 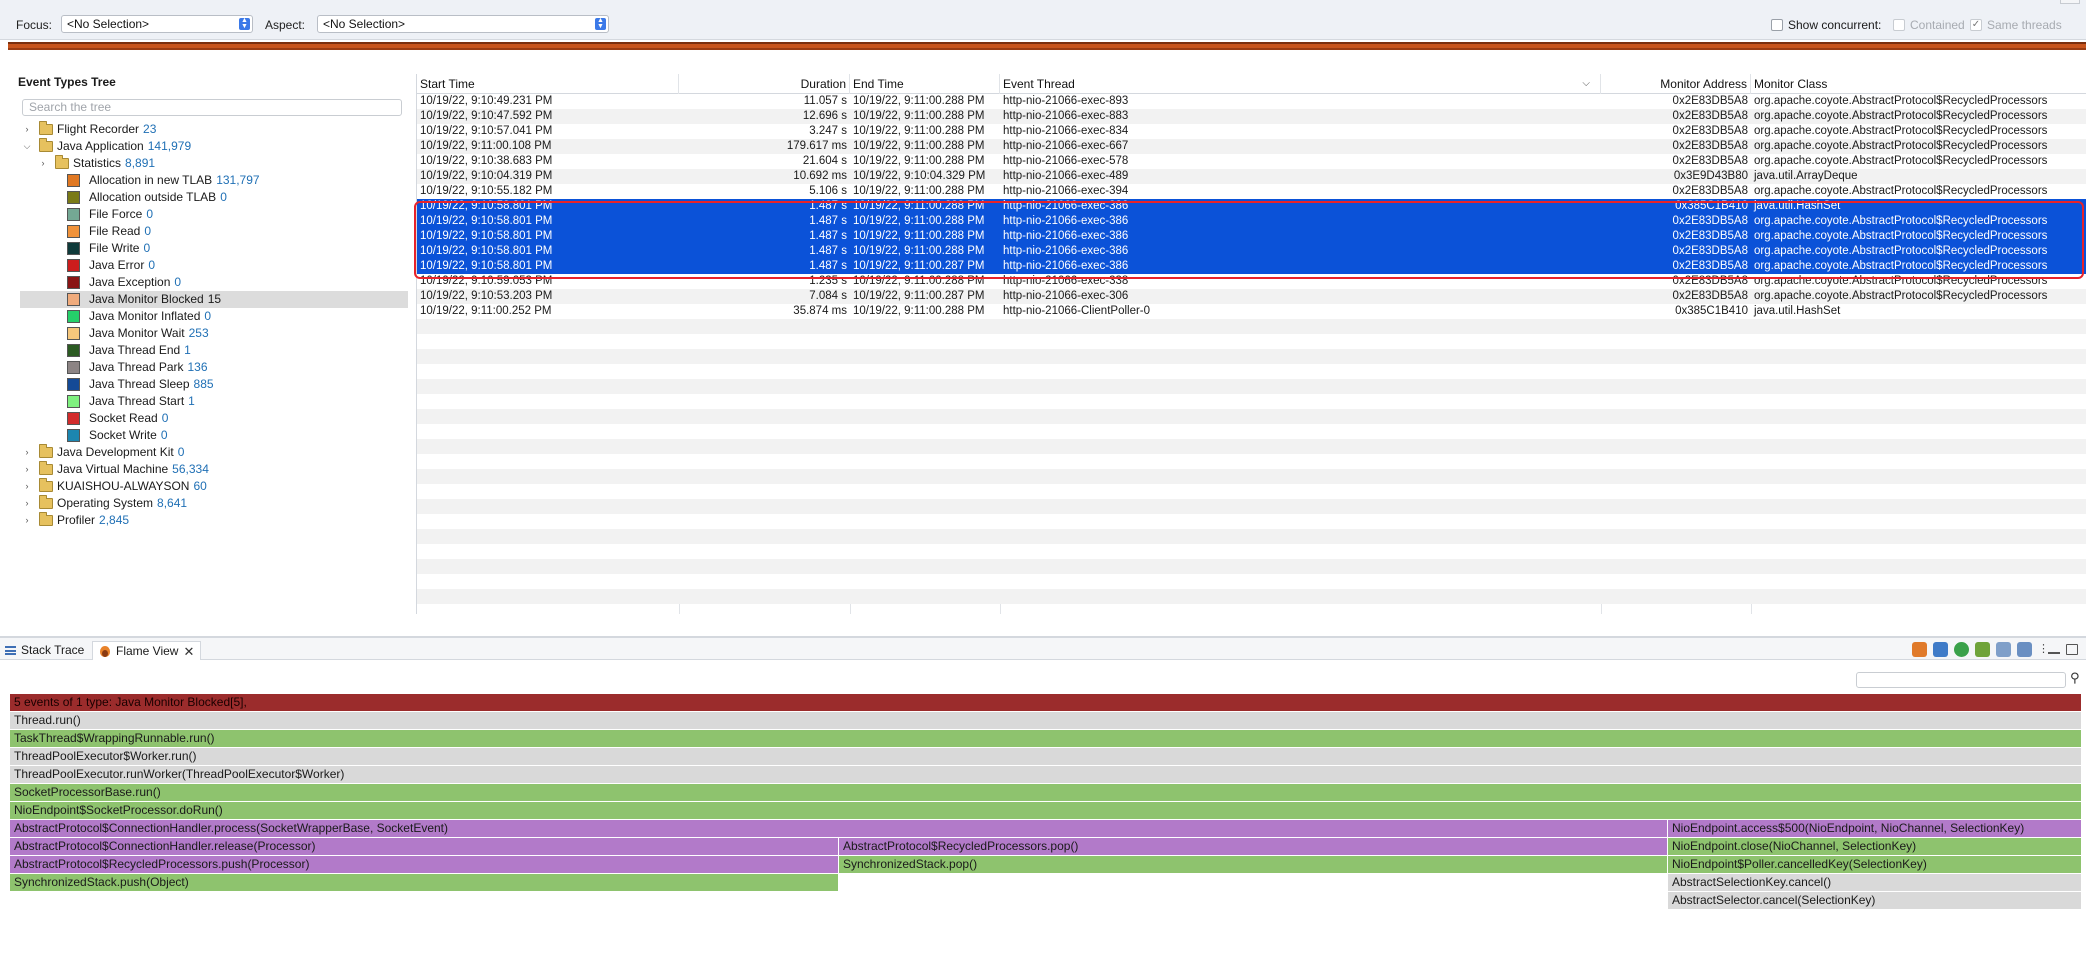 What do you see at coordinates (1047, 46) in the screenshot?
I see `timeline-range-bar` at bounding box center [1047, 46].